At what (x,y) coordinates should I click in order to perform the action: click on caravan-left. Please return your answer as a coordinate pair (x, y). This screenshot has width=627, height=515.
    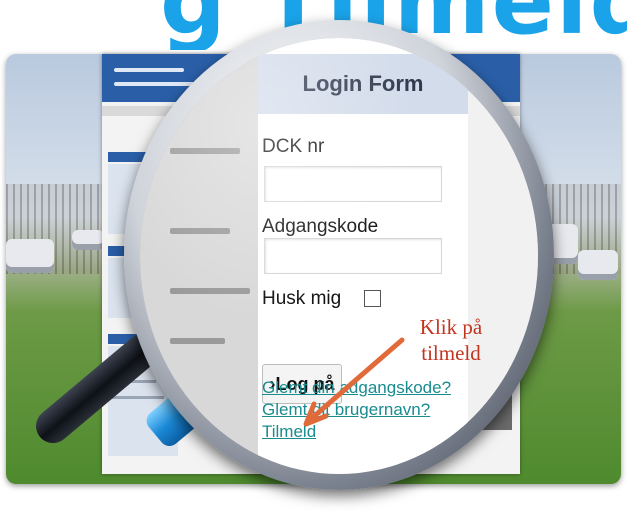
    Looking at the image, I should click on (30, 256).